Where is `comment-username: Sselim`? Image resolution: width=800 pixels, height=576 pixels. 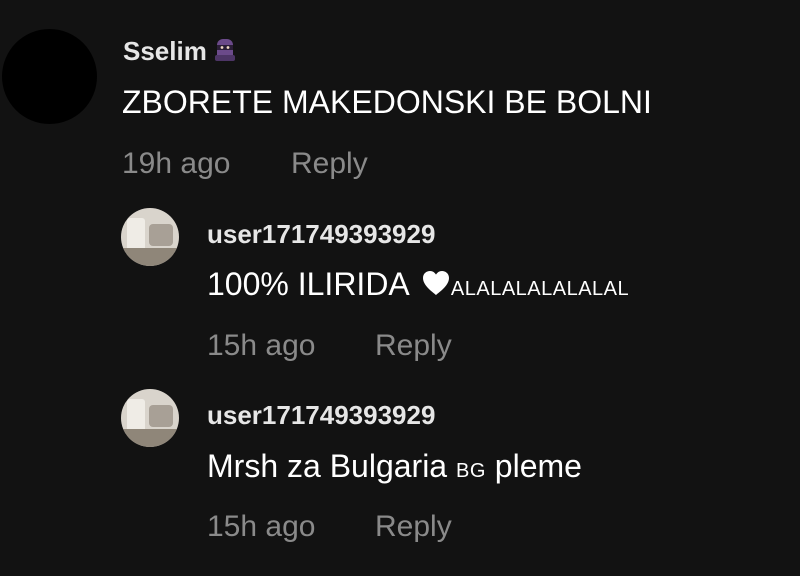
comment-username: Sselim is located at coordinates (180, 51).